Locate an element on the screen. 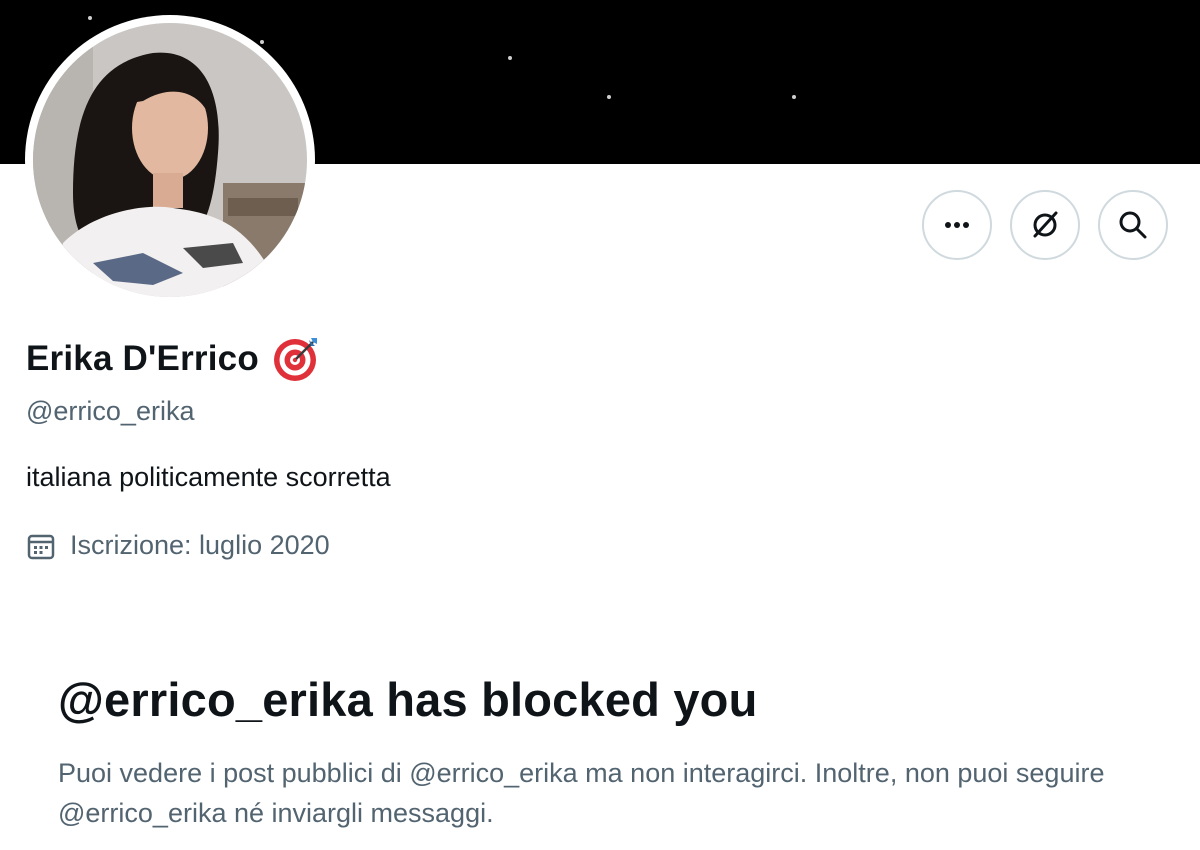 The width and height of the screenshot is (1200, 850). join-date-text: Iscrizione: luglio 2020 is located at coordinates (200, 545).